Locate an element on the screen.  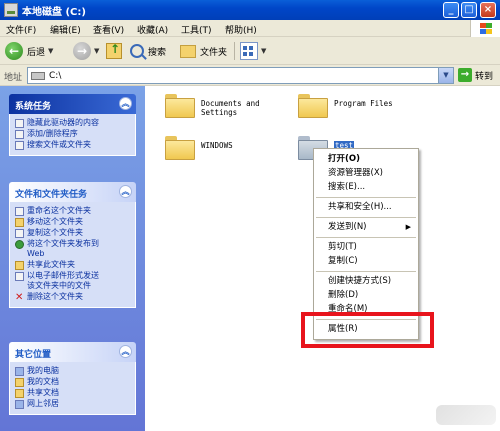
toolbar: ← 后退 ▼ → ▼ 搜索 文件夹 ▼ is located at coordinates (250, 51).